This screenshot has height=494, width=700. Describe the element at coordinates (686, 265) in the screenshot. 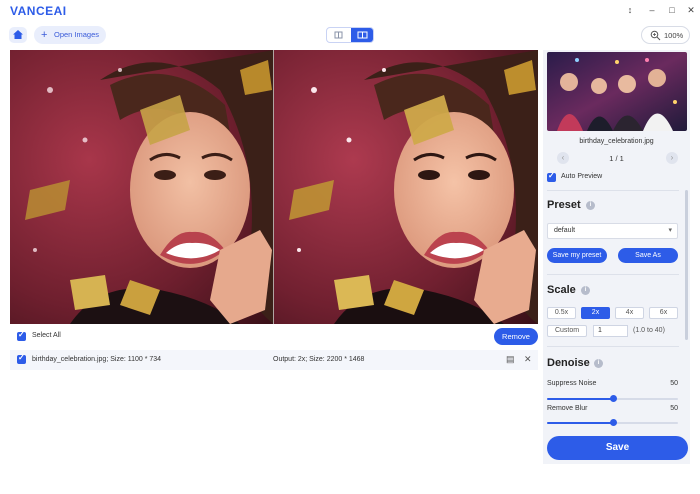

I see `sidebar-scrollbar` at that location.